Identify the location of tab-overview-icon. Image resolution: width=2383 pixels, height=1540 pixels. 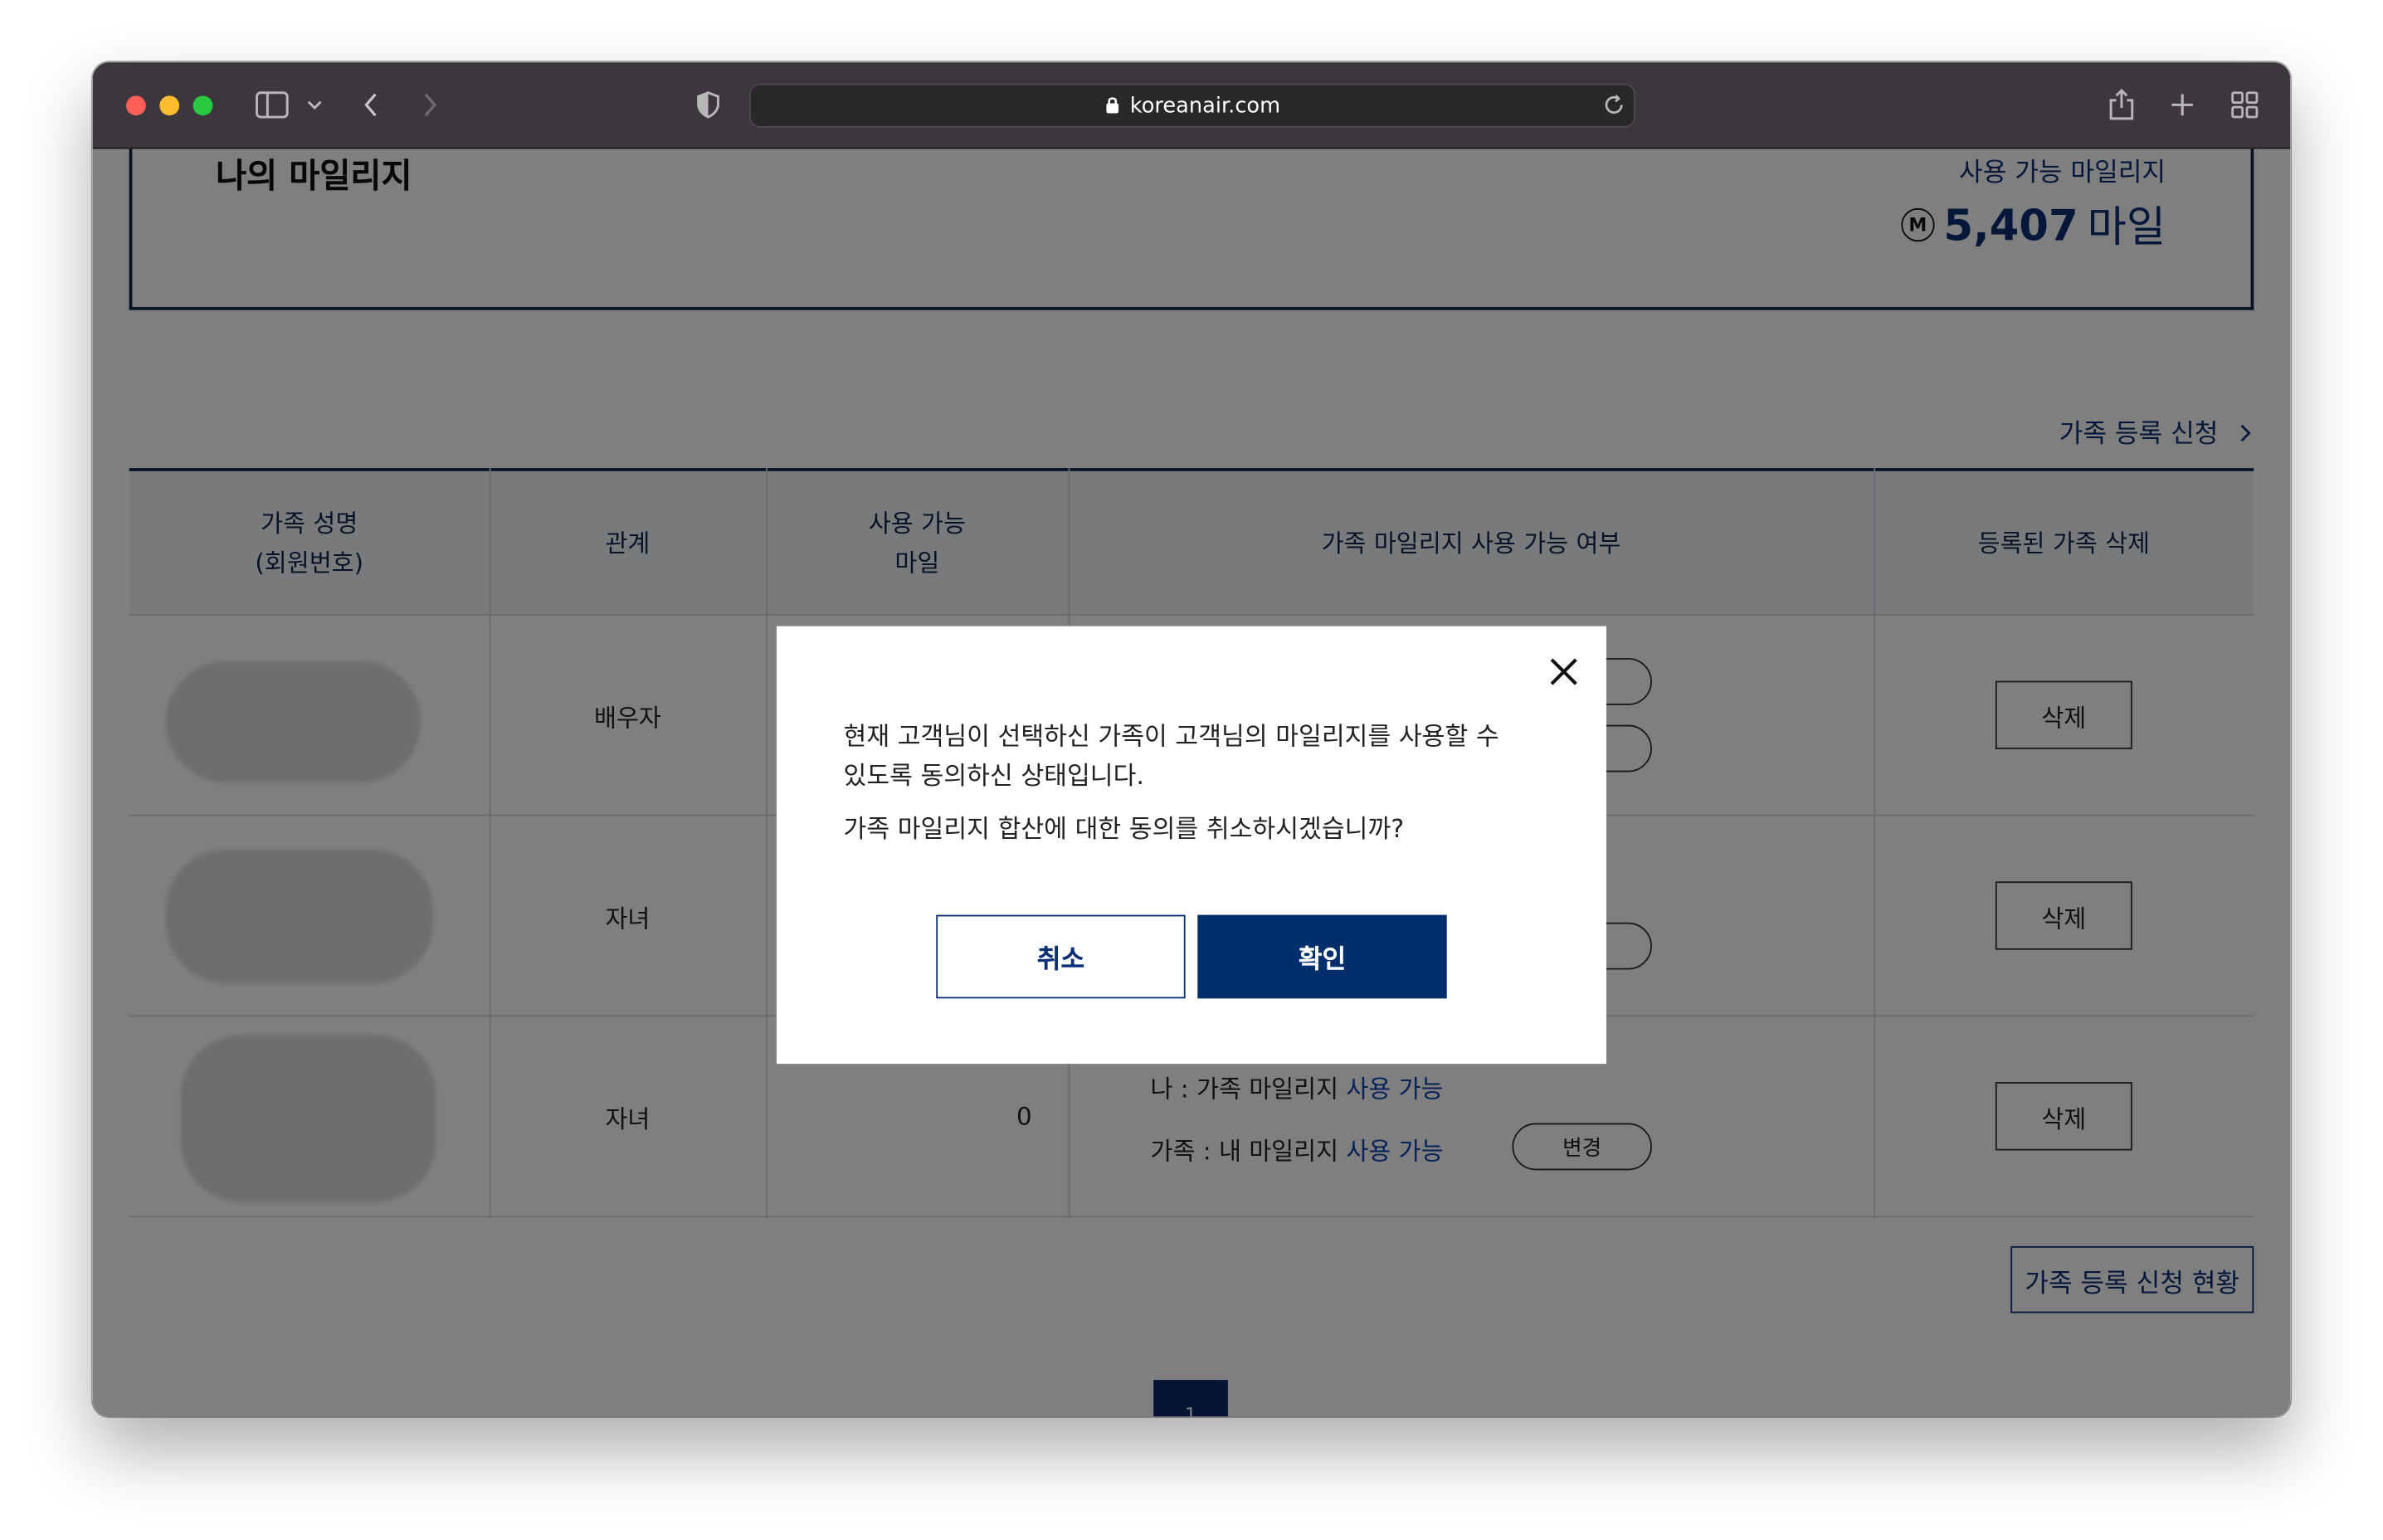
(2245, 104).